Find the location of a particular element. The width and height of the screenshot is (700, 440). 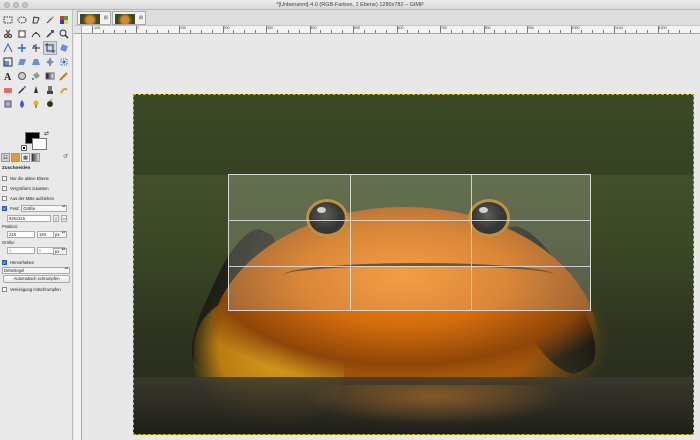

ruler-label: 0 is located at coordinates (137, 28).